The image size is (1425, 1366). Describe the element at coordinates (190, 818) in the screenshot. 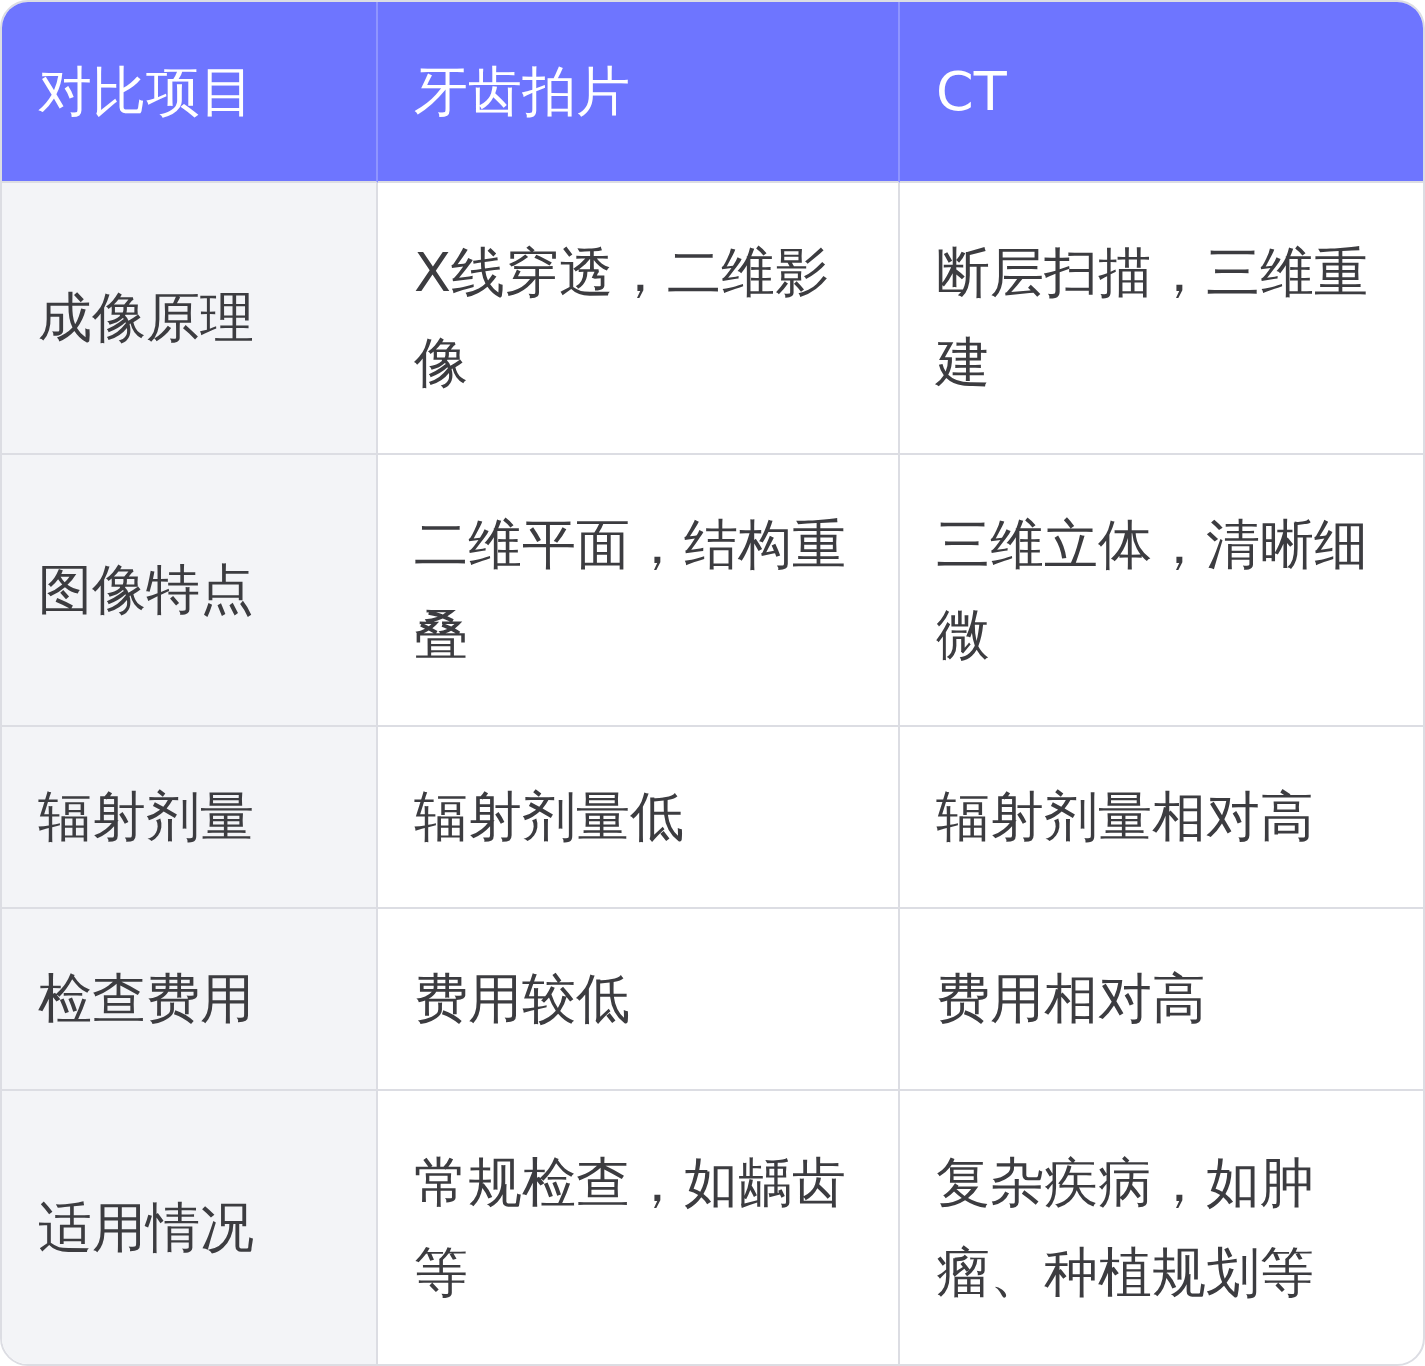

I see `row-header: 辐射剂量` at that location.